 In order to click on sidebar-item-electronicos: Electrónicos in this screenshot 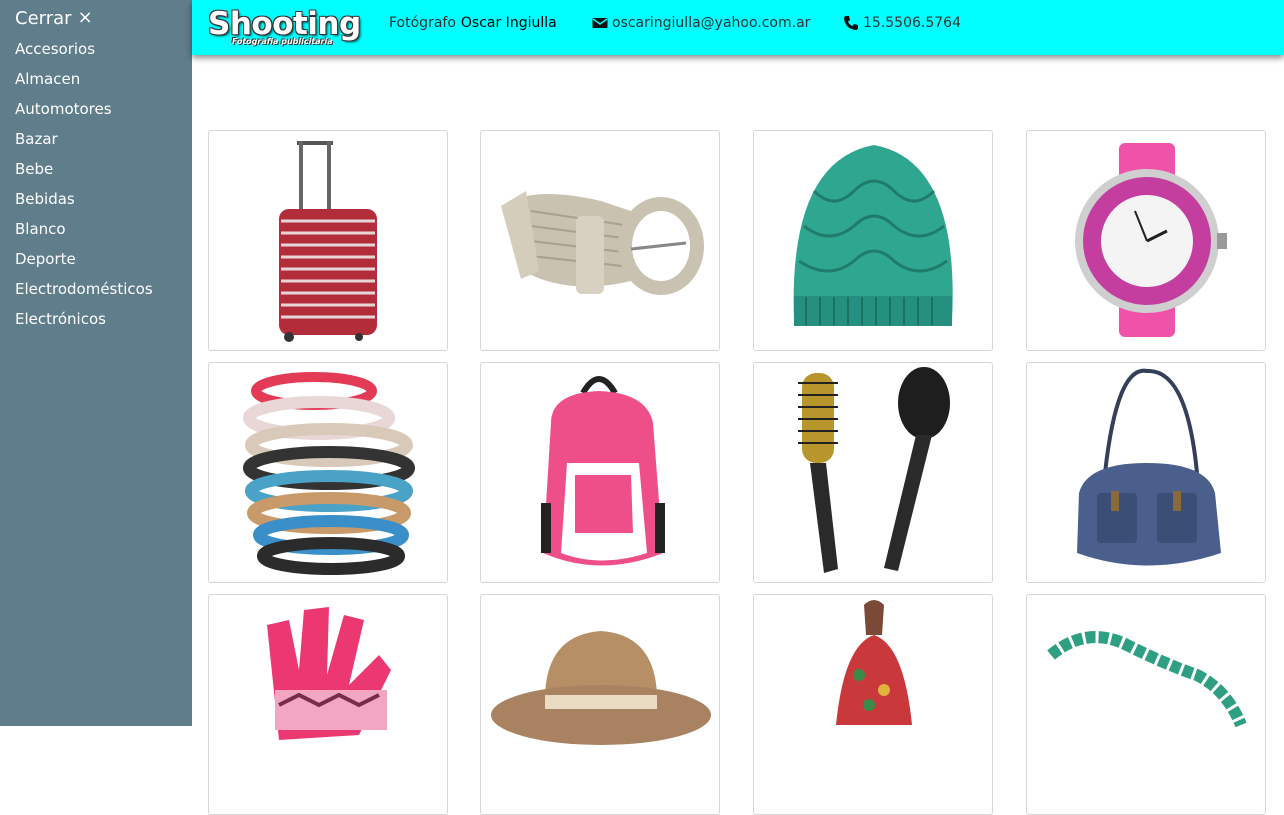, I will do `click(96, 321)`.